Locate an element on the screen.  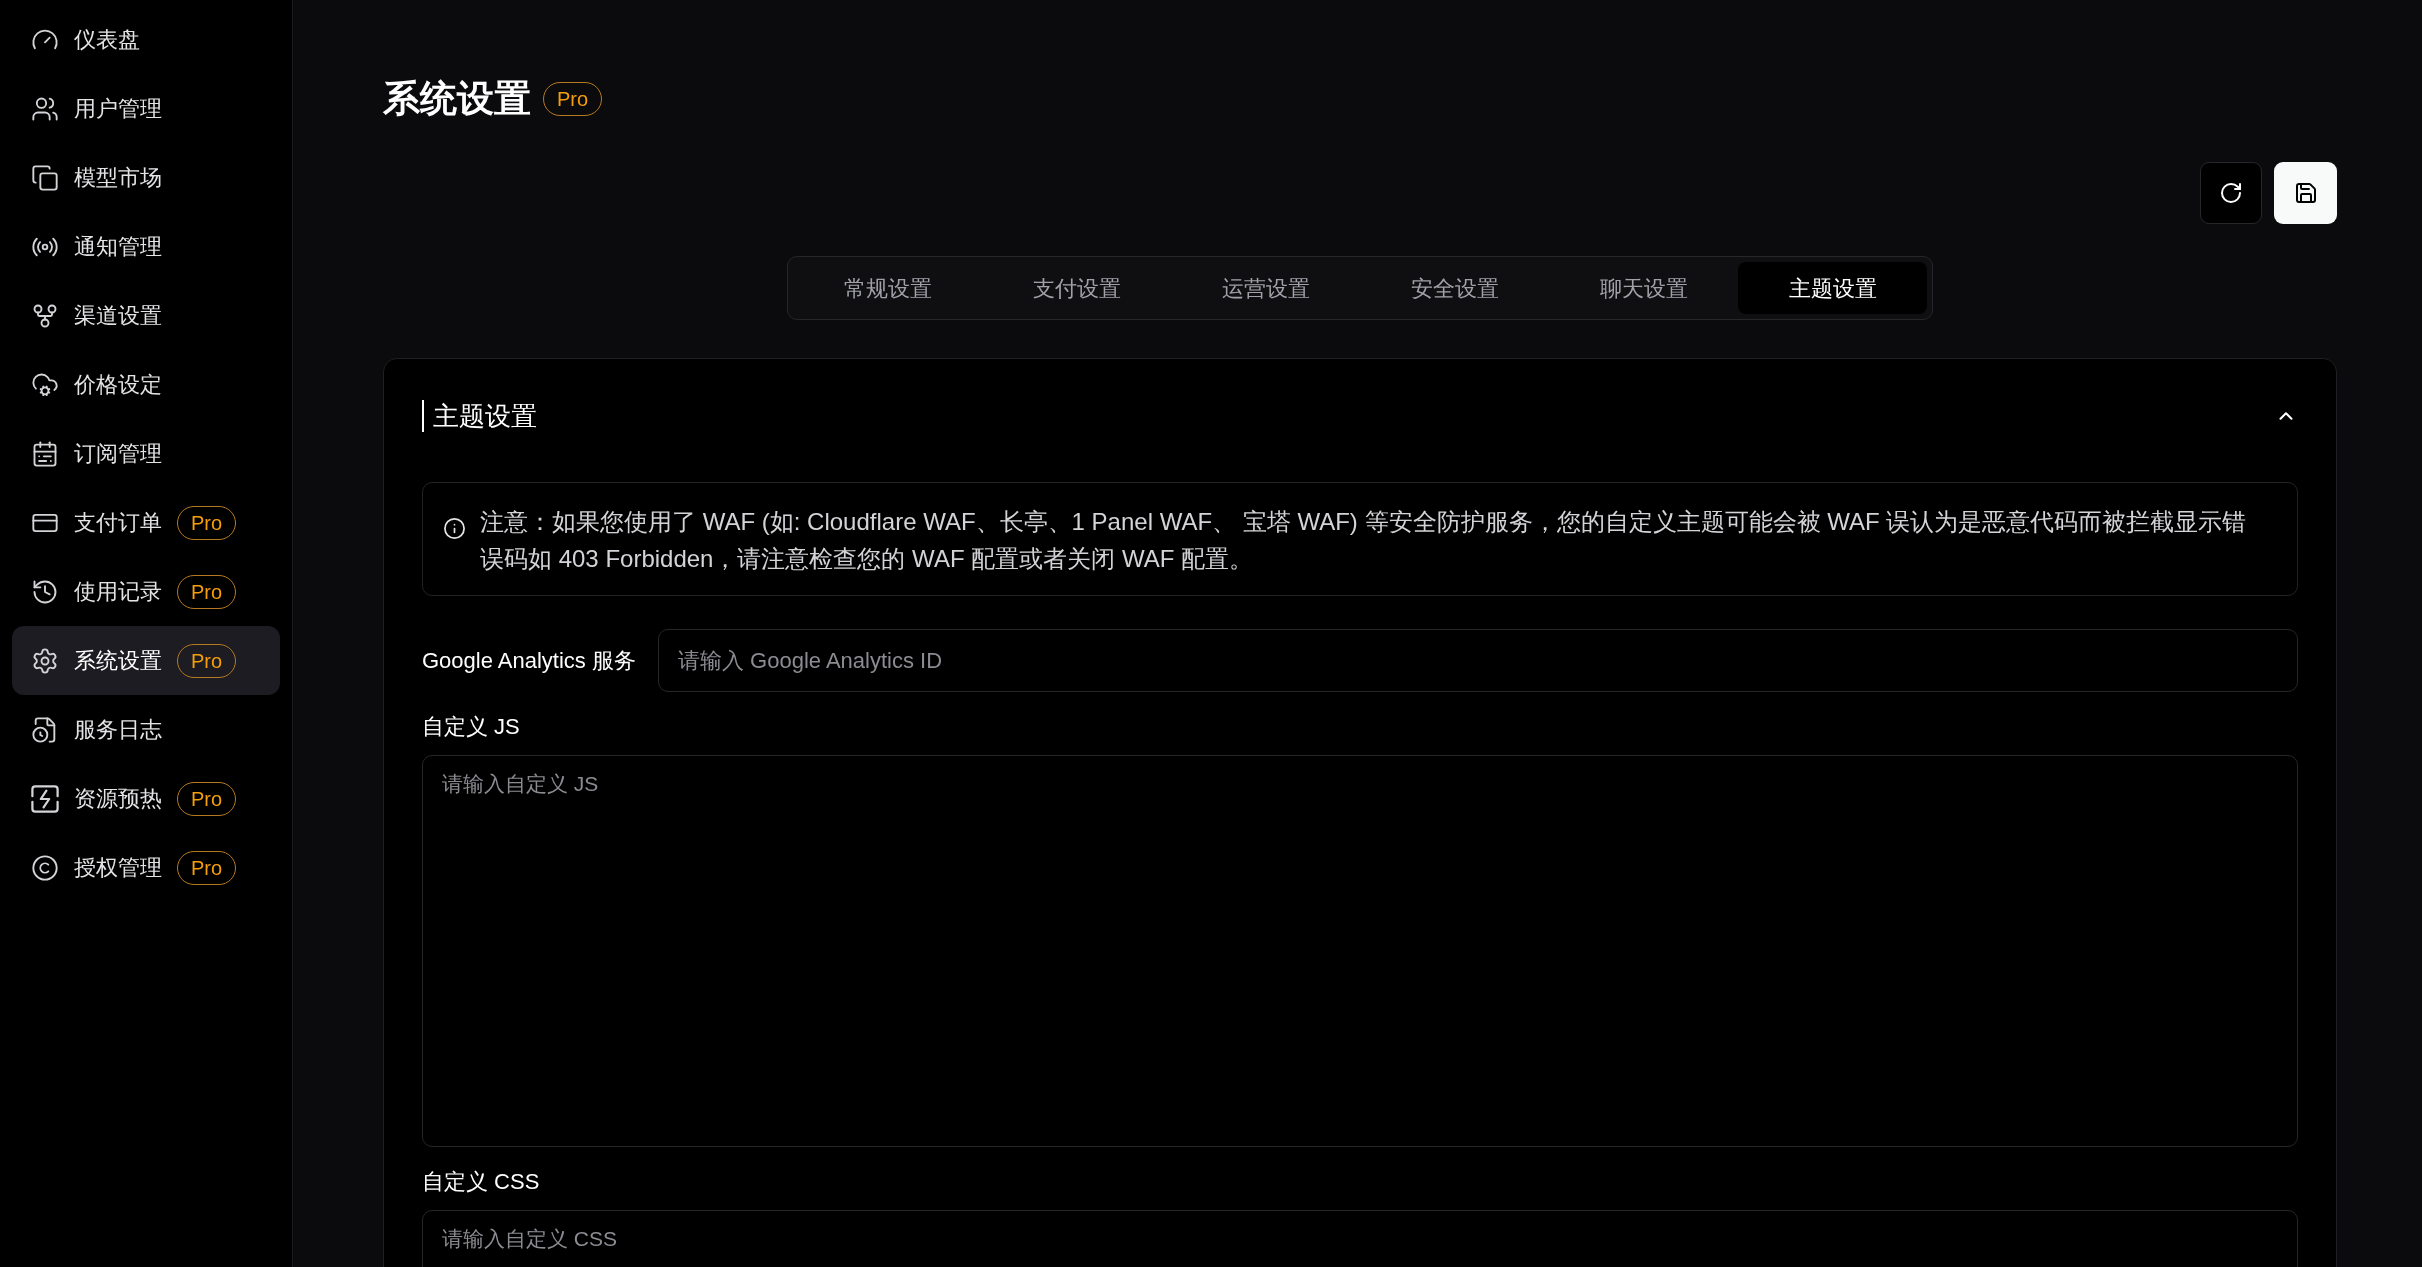
sidebar-item: 服务日志 is located at coordinates (146, 729).